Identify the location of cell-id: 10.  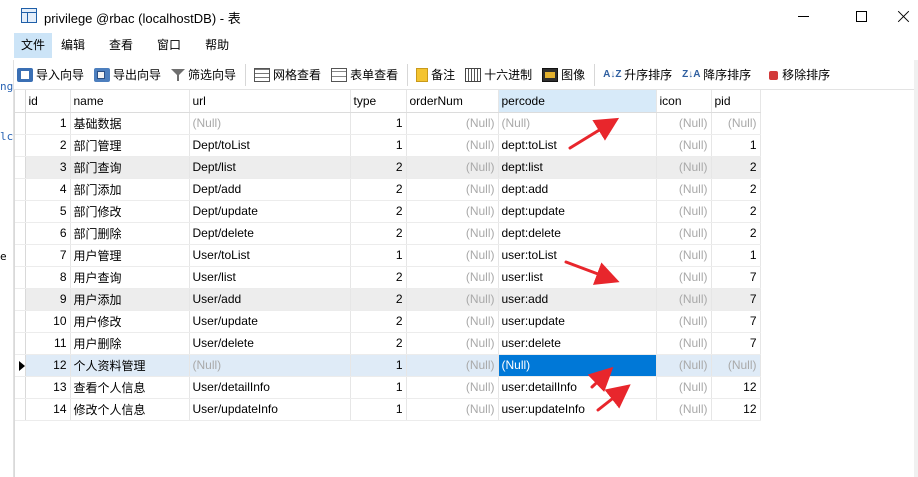
(48, 321).